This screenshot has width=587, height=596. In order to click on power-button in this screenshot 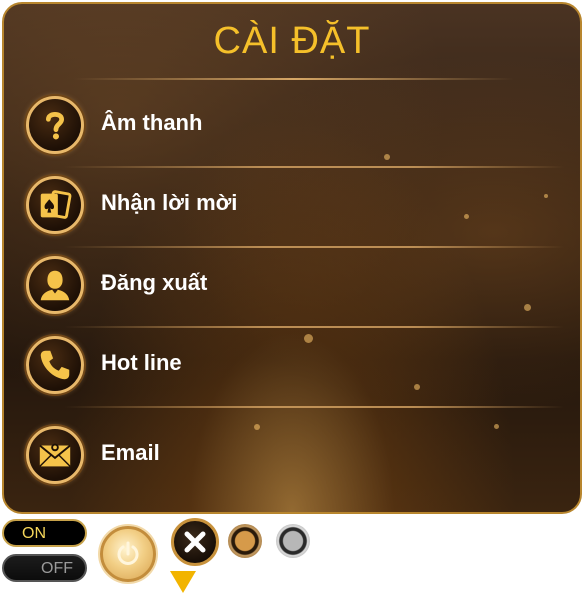, I will do `click(128, 554)`.